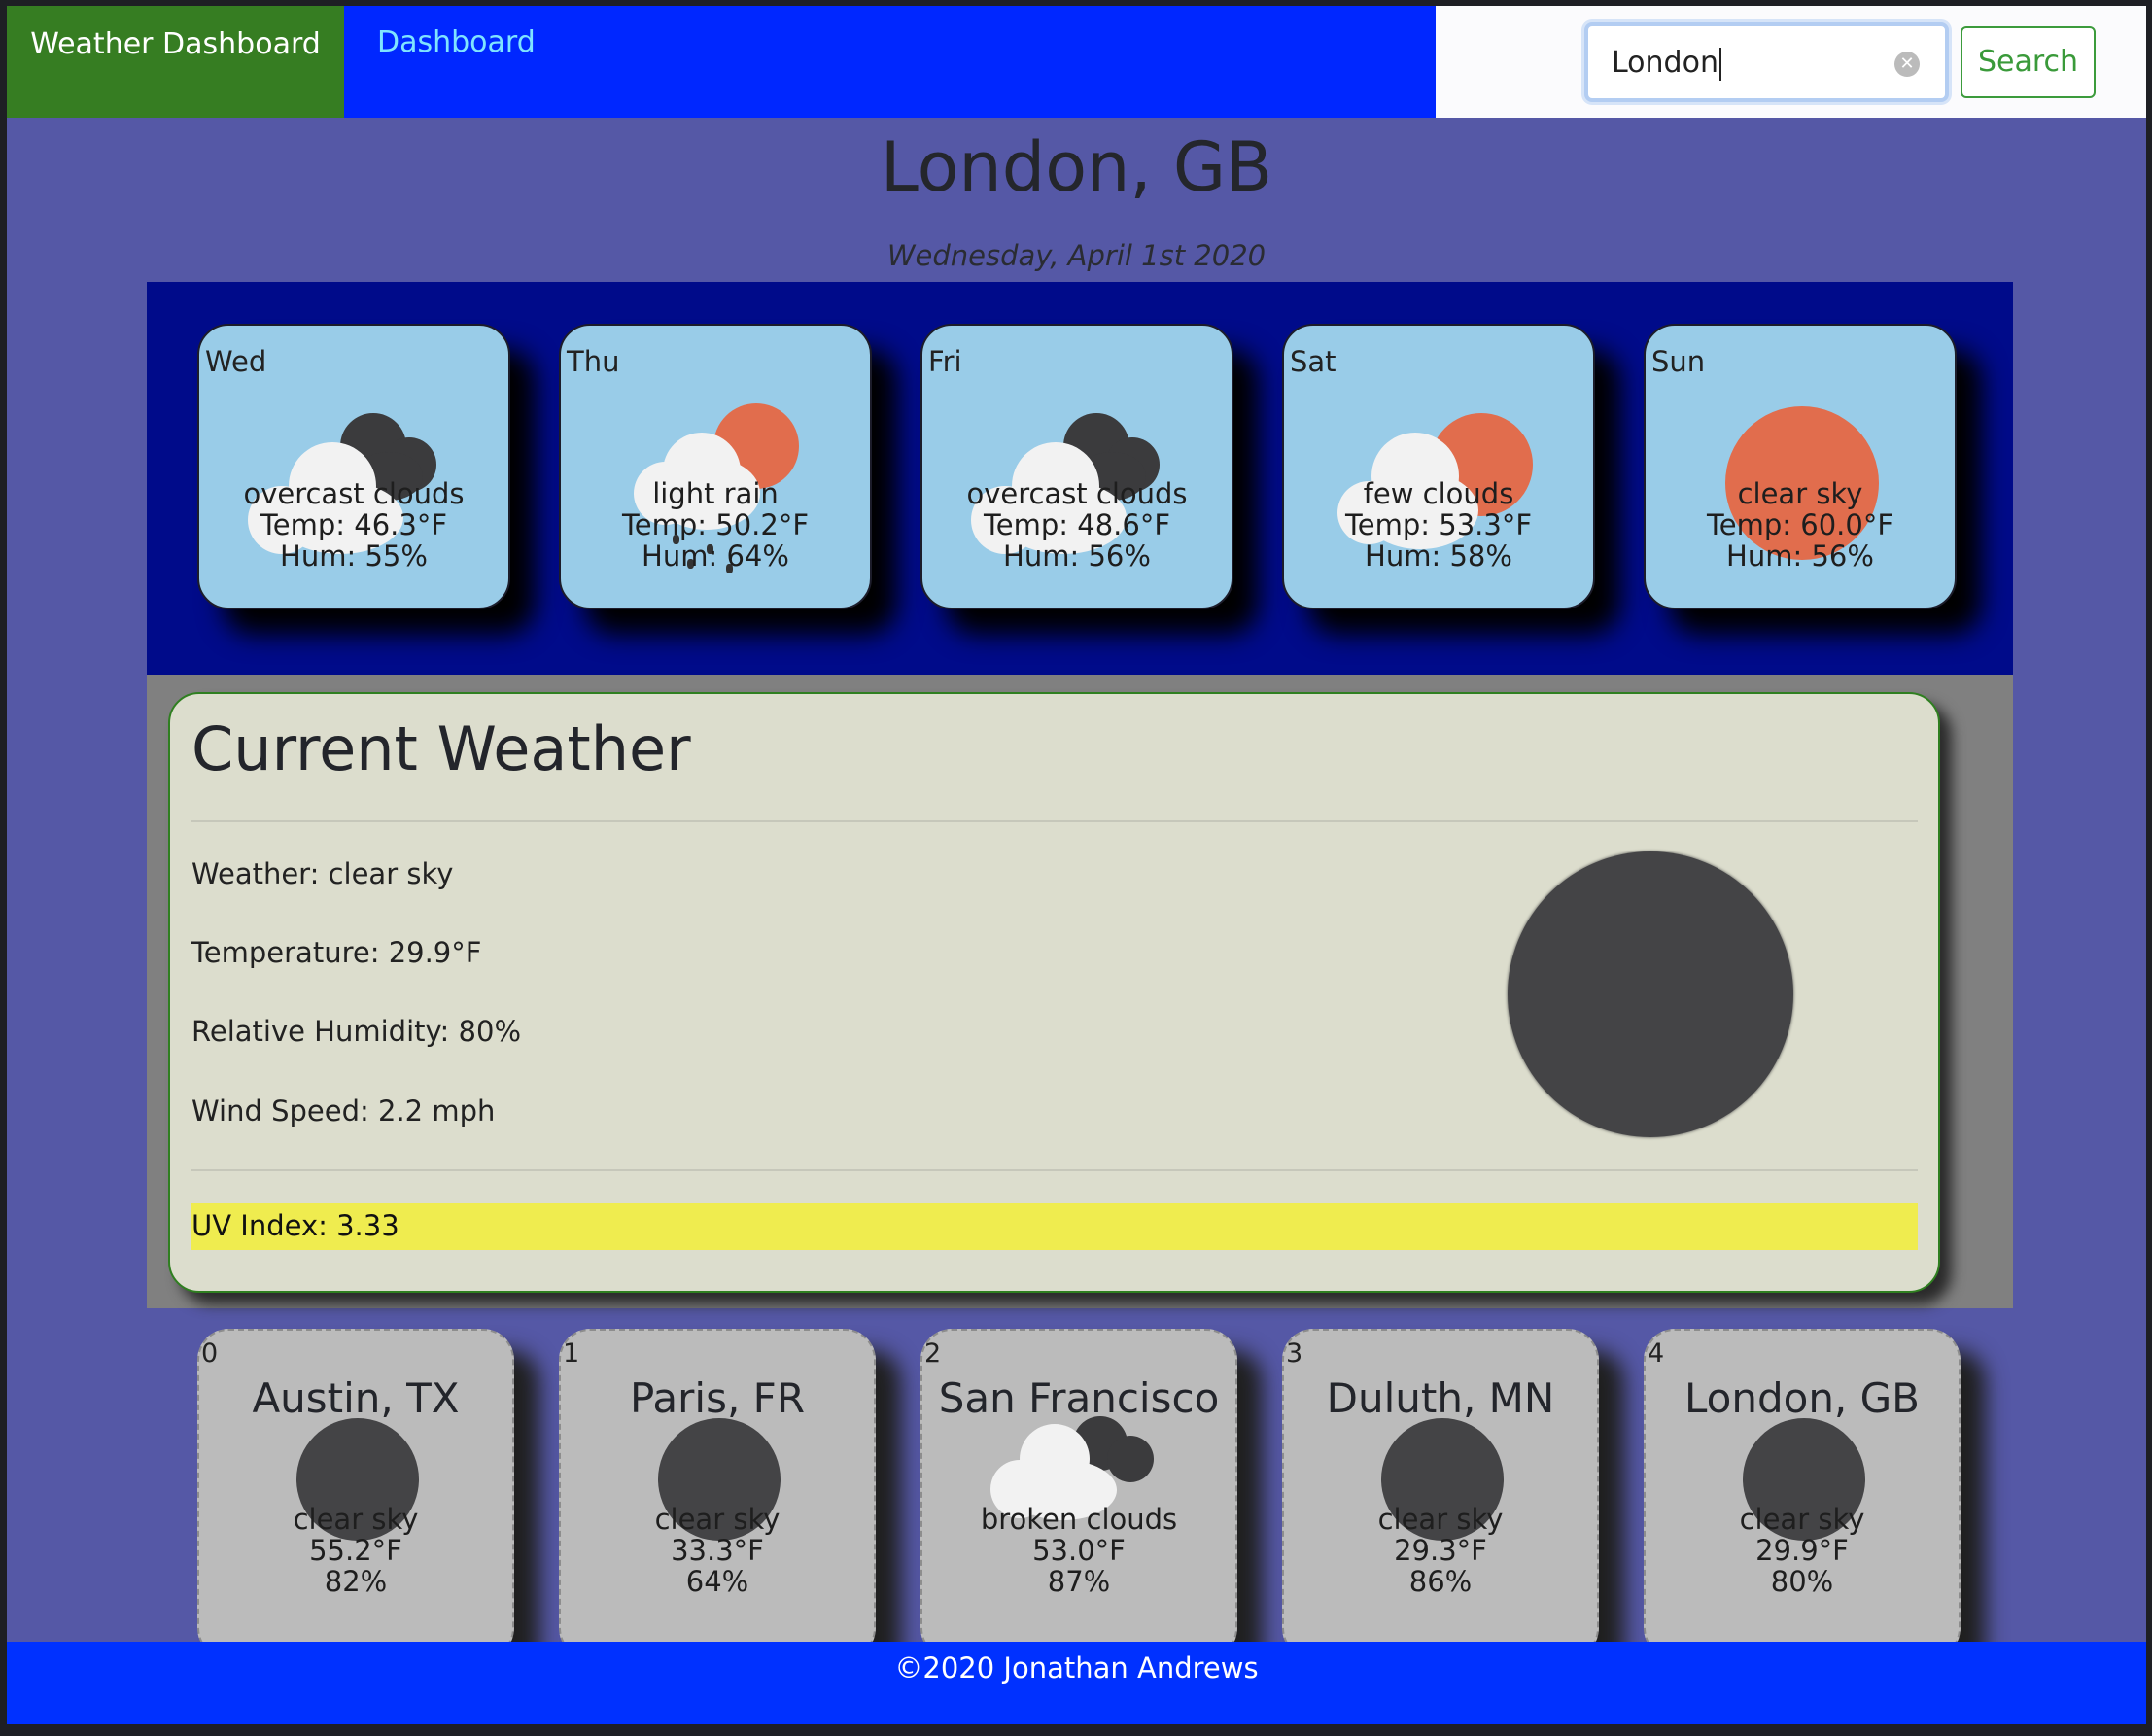 This screenshot has width=2152, height=1736. Describe the element at coordinates (1313, 361) in the screenshot. I see `forecast-day: Sat` at that location.